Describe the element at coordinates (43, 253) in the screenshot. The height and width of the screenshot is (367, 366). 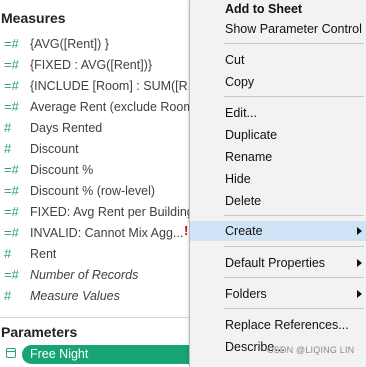
I see `measure-label: Rent` at that location.